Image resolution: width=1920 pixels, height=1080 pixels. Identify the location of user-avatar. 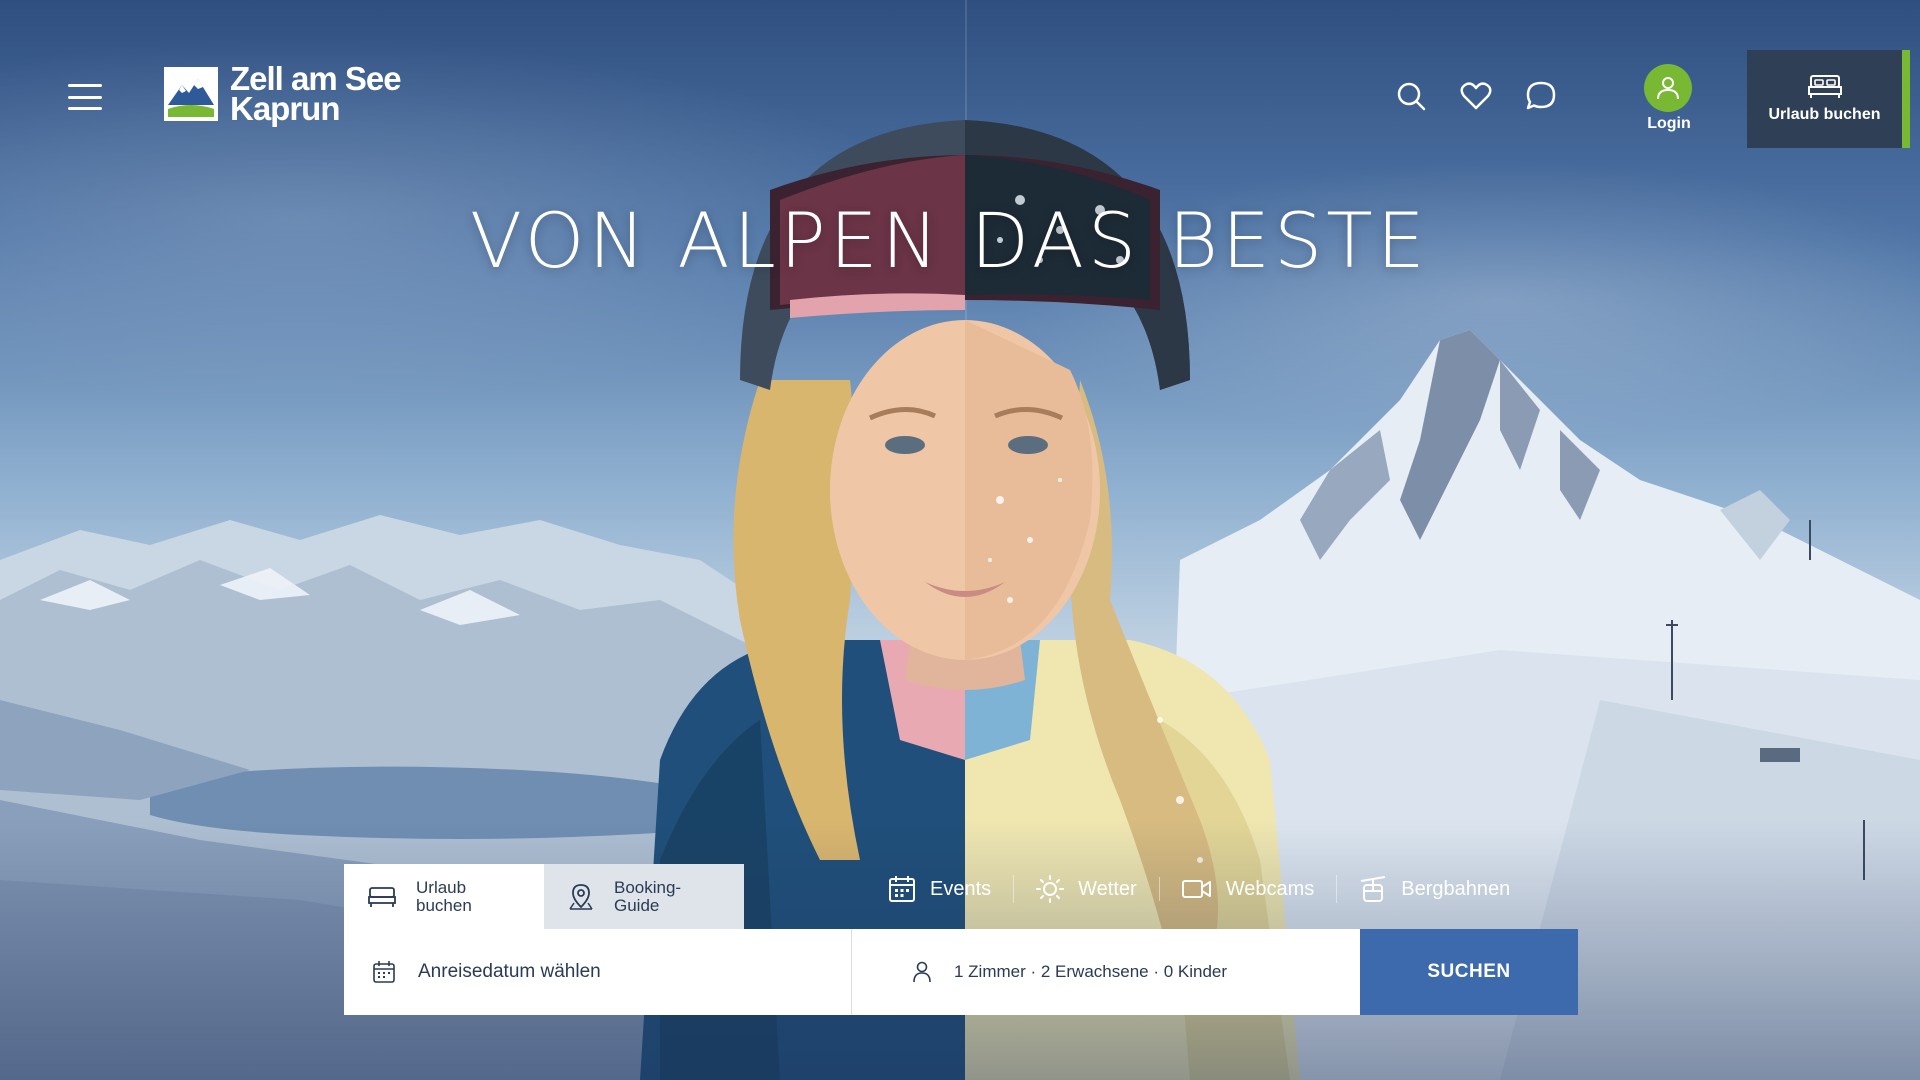
(1668, 88).